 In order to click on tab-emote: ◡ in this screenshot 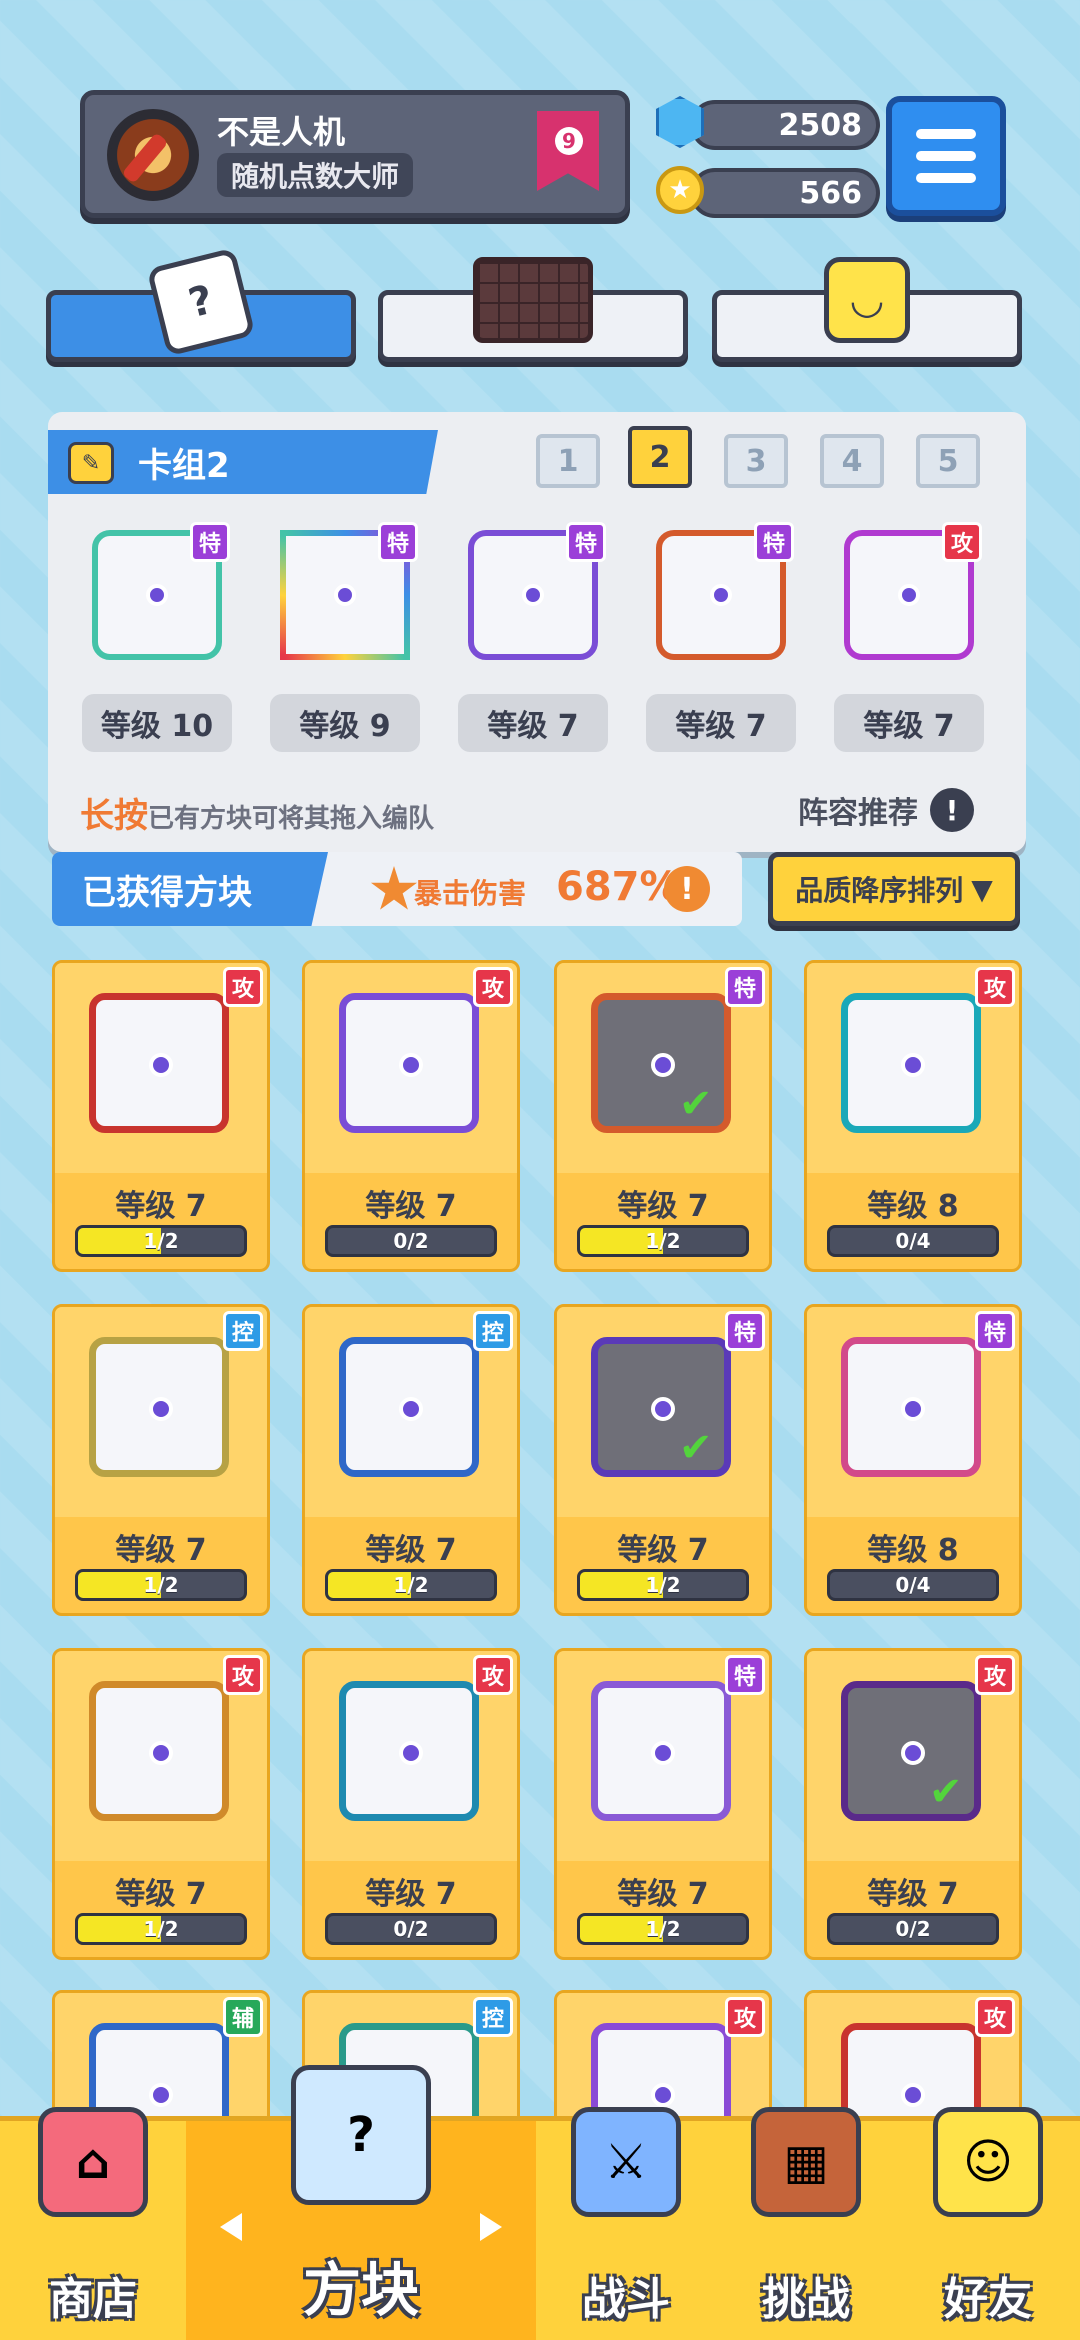, I will do `click(867, 309)`.